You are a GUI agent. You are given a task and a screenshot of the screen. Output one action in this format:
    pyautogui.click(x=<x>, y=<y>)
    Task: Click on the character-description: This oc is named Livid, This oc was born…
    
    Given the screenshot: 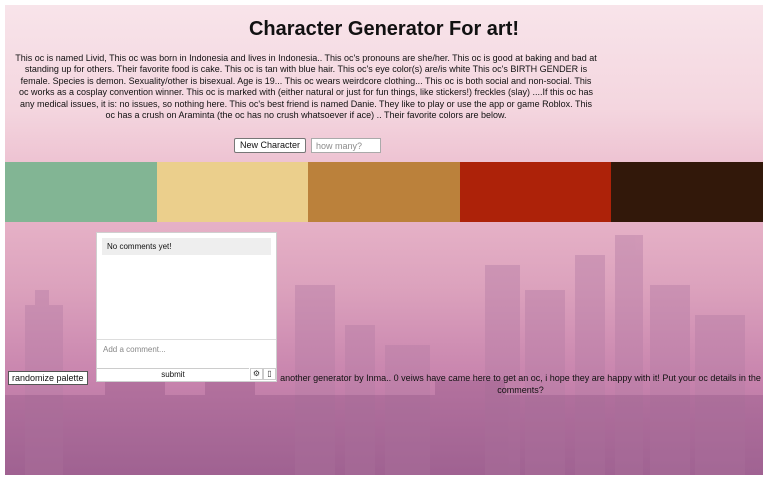 What is the action you would take?
    pyautogui.click(x=306, y=87)
    